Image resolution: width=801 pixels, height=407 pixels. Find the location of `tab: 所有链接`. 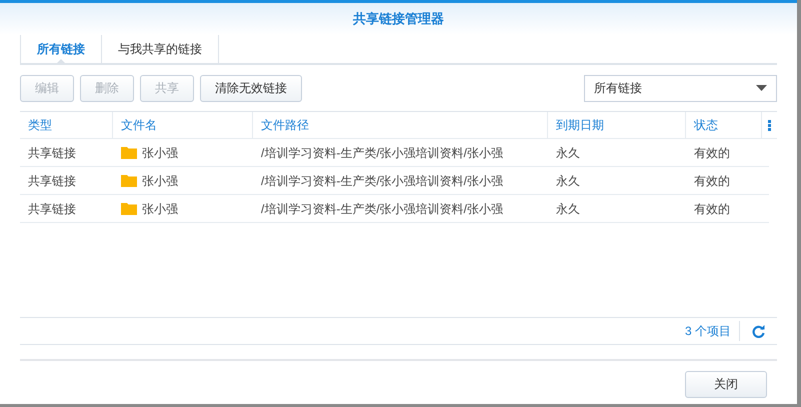

tab: 所有链接 is located at coordinates (61, 49).